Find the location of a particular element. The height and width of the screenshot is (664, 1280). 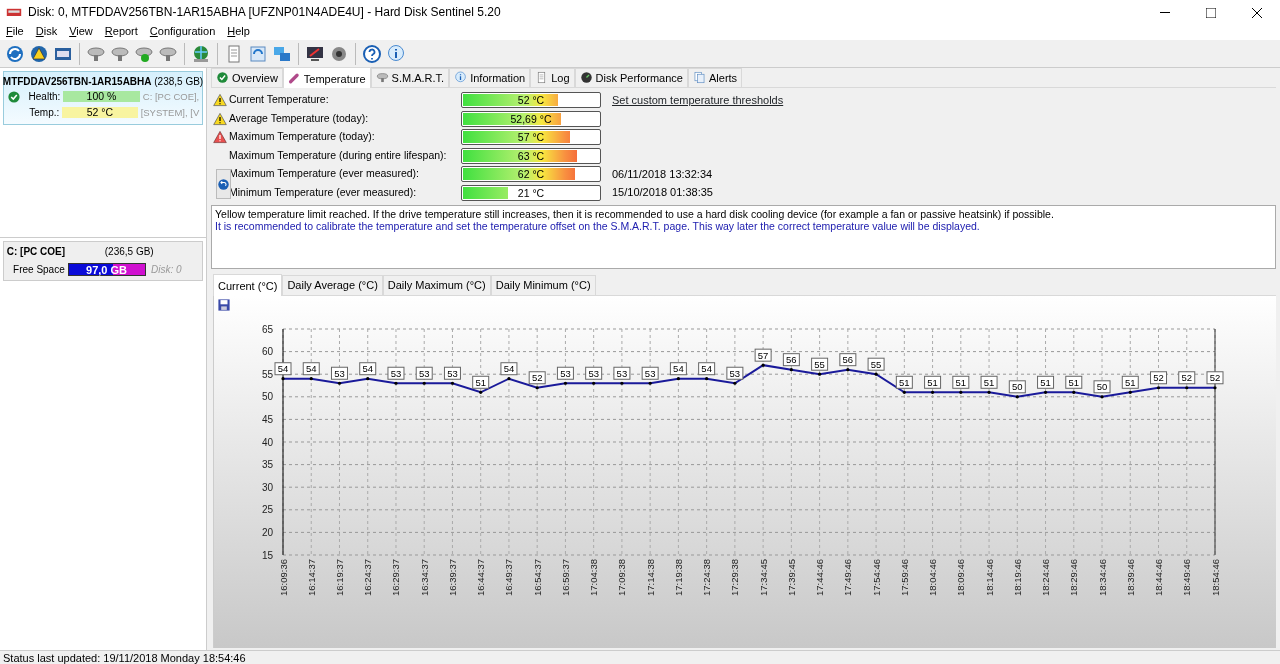

pages-icon is located at coordinates (699, 78).